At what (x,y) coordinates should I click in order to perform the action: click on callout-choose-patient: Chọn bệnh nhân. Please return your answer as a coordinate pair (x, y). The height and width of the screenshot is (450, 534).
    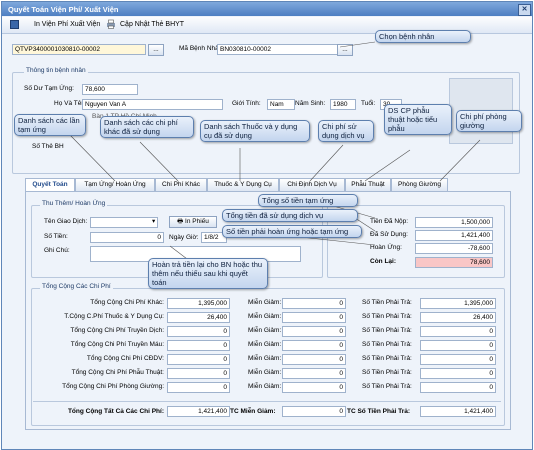
    Looking at the image, I should click on (423, 36).